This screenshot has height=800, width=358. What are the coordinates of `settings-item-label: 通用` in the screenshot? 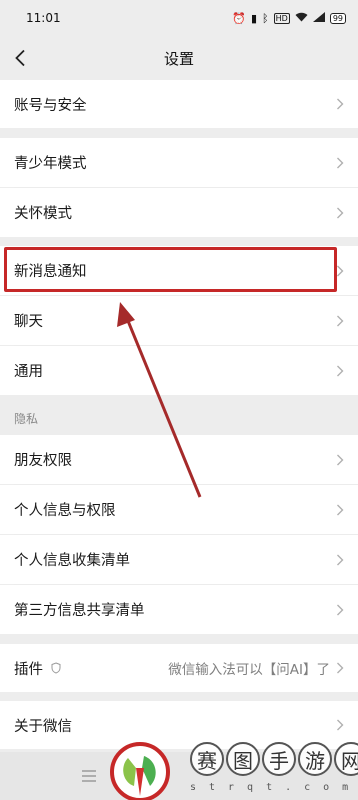 It's located at (28, 372).